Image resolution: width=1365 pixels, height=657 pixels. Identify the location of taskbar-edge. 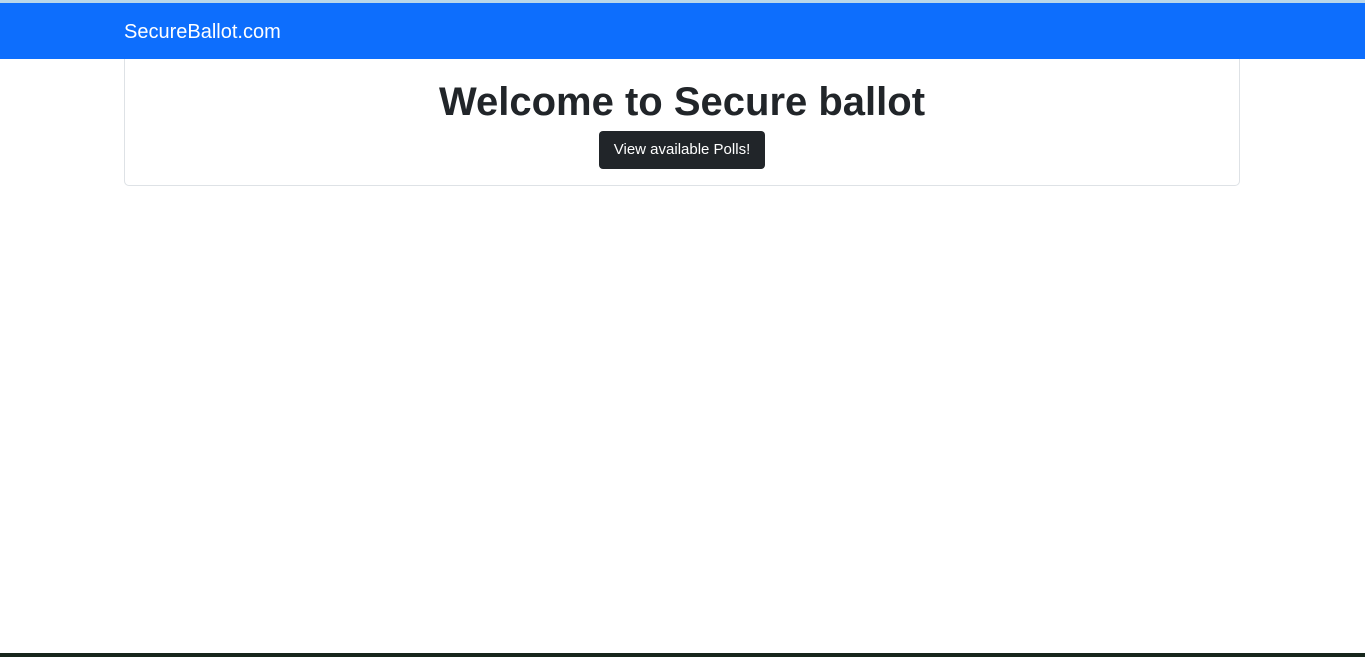
(682, 655).